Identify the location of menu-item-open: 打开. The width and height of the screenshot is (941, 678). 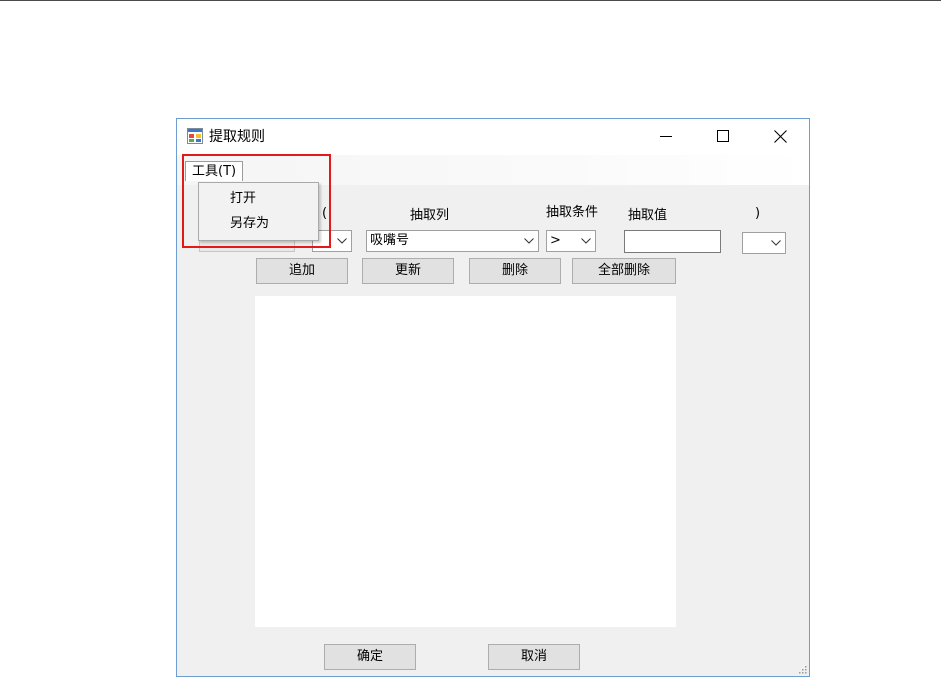
(243, 199).